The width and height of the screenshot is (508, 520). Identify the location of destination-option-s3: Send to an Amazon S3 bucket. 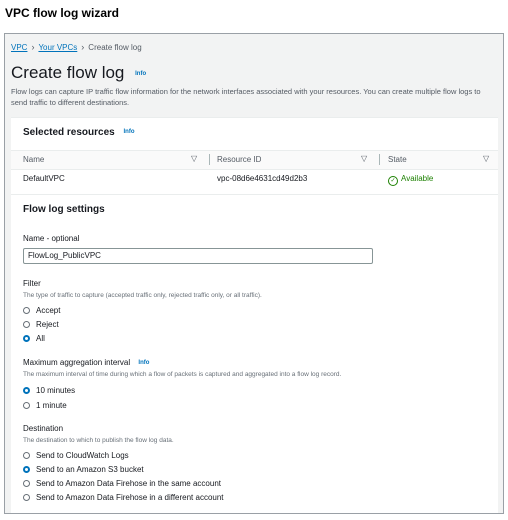
(83, 469).